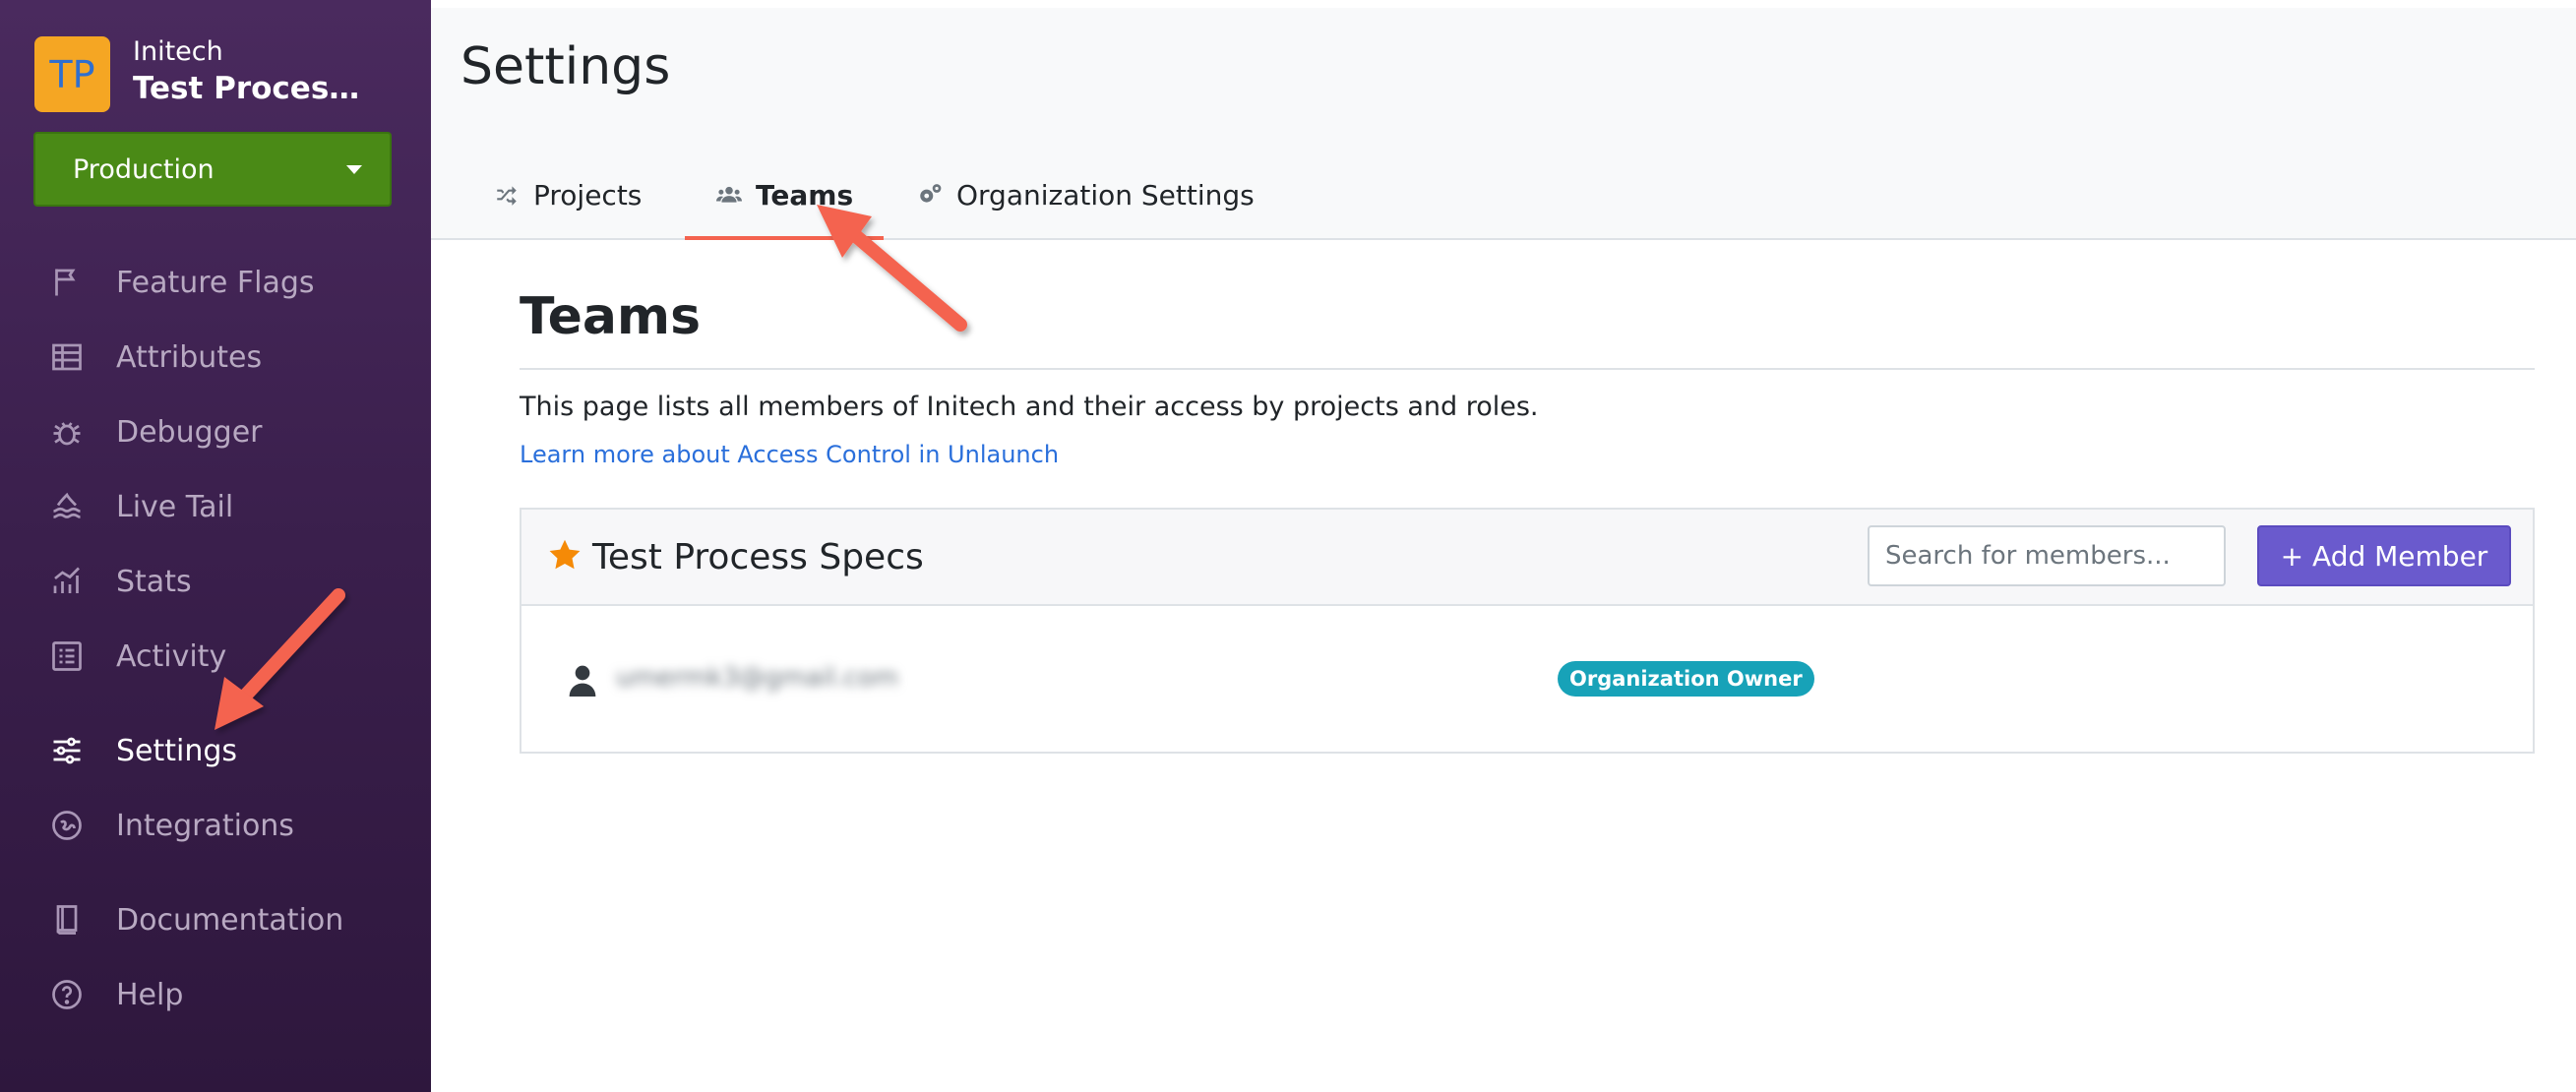  Describe the element at coordinates (144, 169) in the screenshot. I see `environment-label: Production` at that location.